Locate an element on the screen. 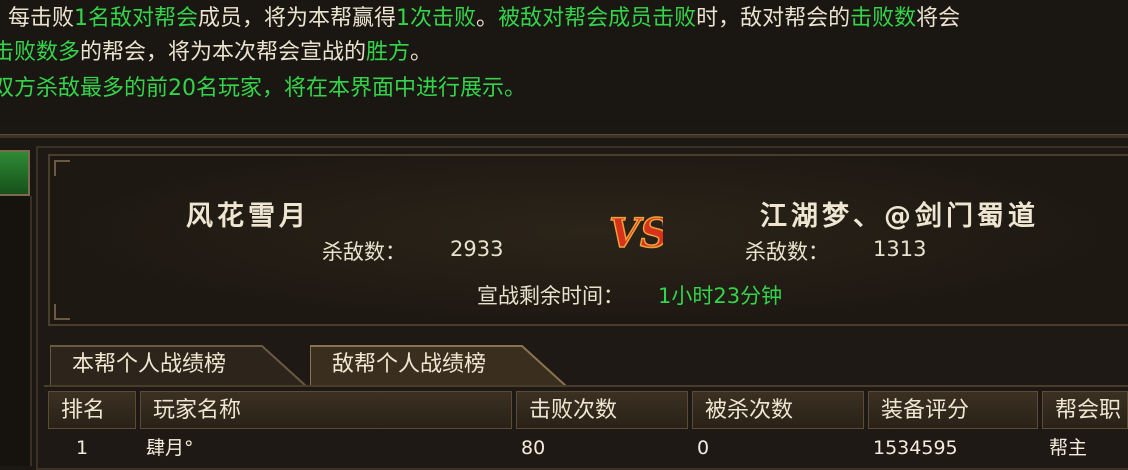  rule-line-2: 击败数多的帮会，将为本次帮会宣战的胜方。 is located at coordinates (216, 53).